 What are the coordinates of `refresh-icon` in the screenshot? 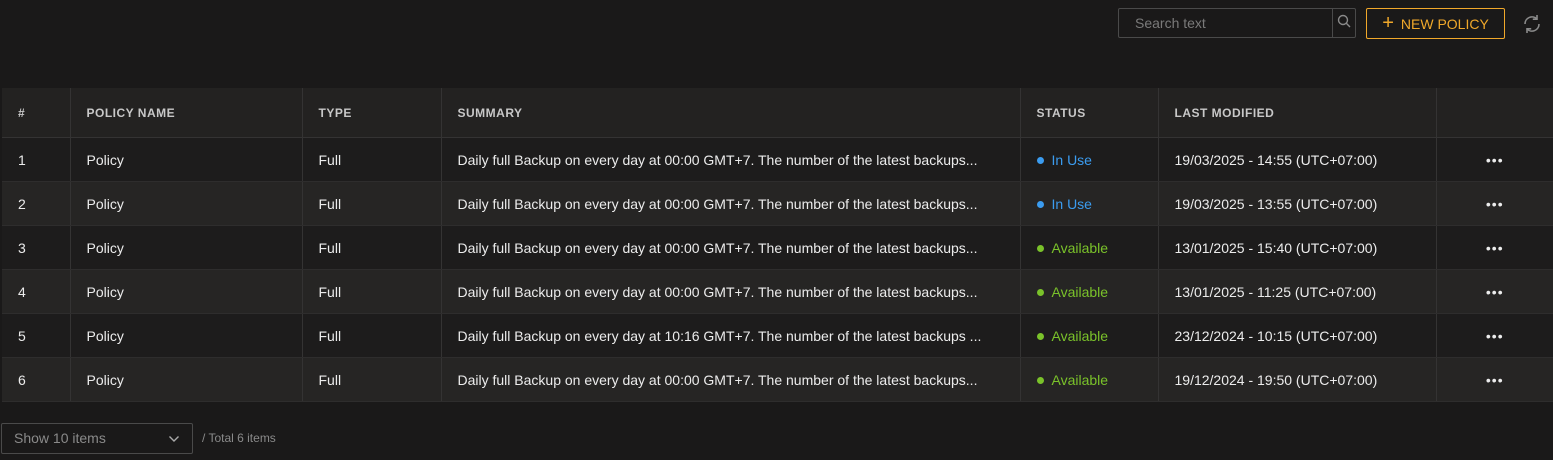 It's located at (1532, 27).